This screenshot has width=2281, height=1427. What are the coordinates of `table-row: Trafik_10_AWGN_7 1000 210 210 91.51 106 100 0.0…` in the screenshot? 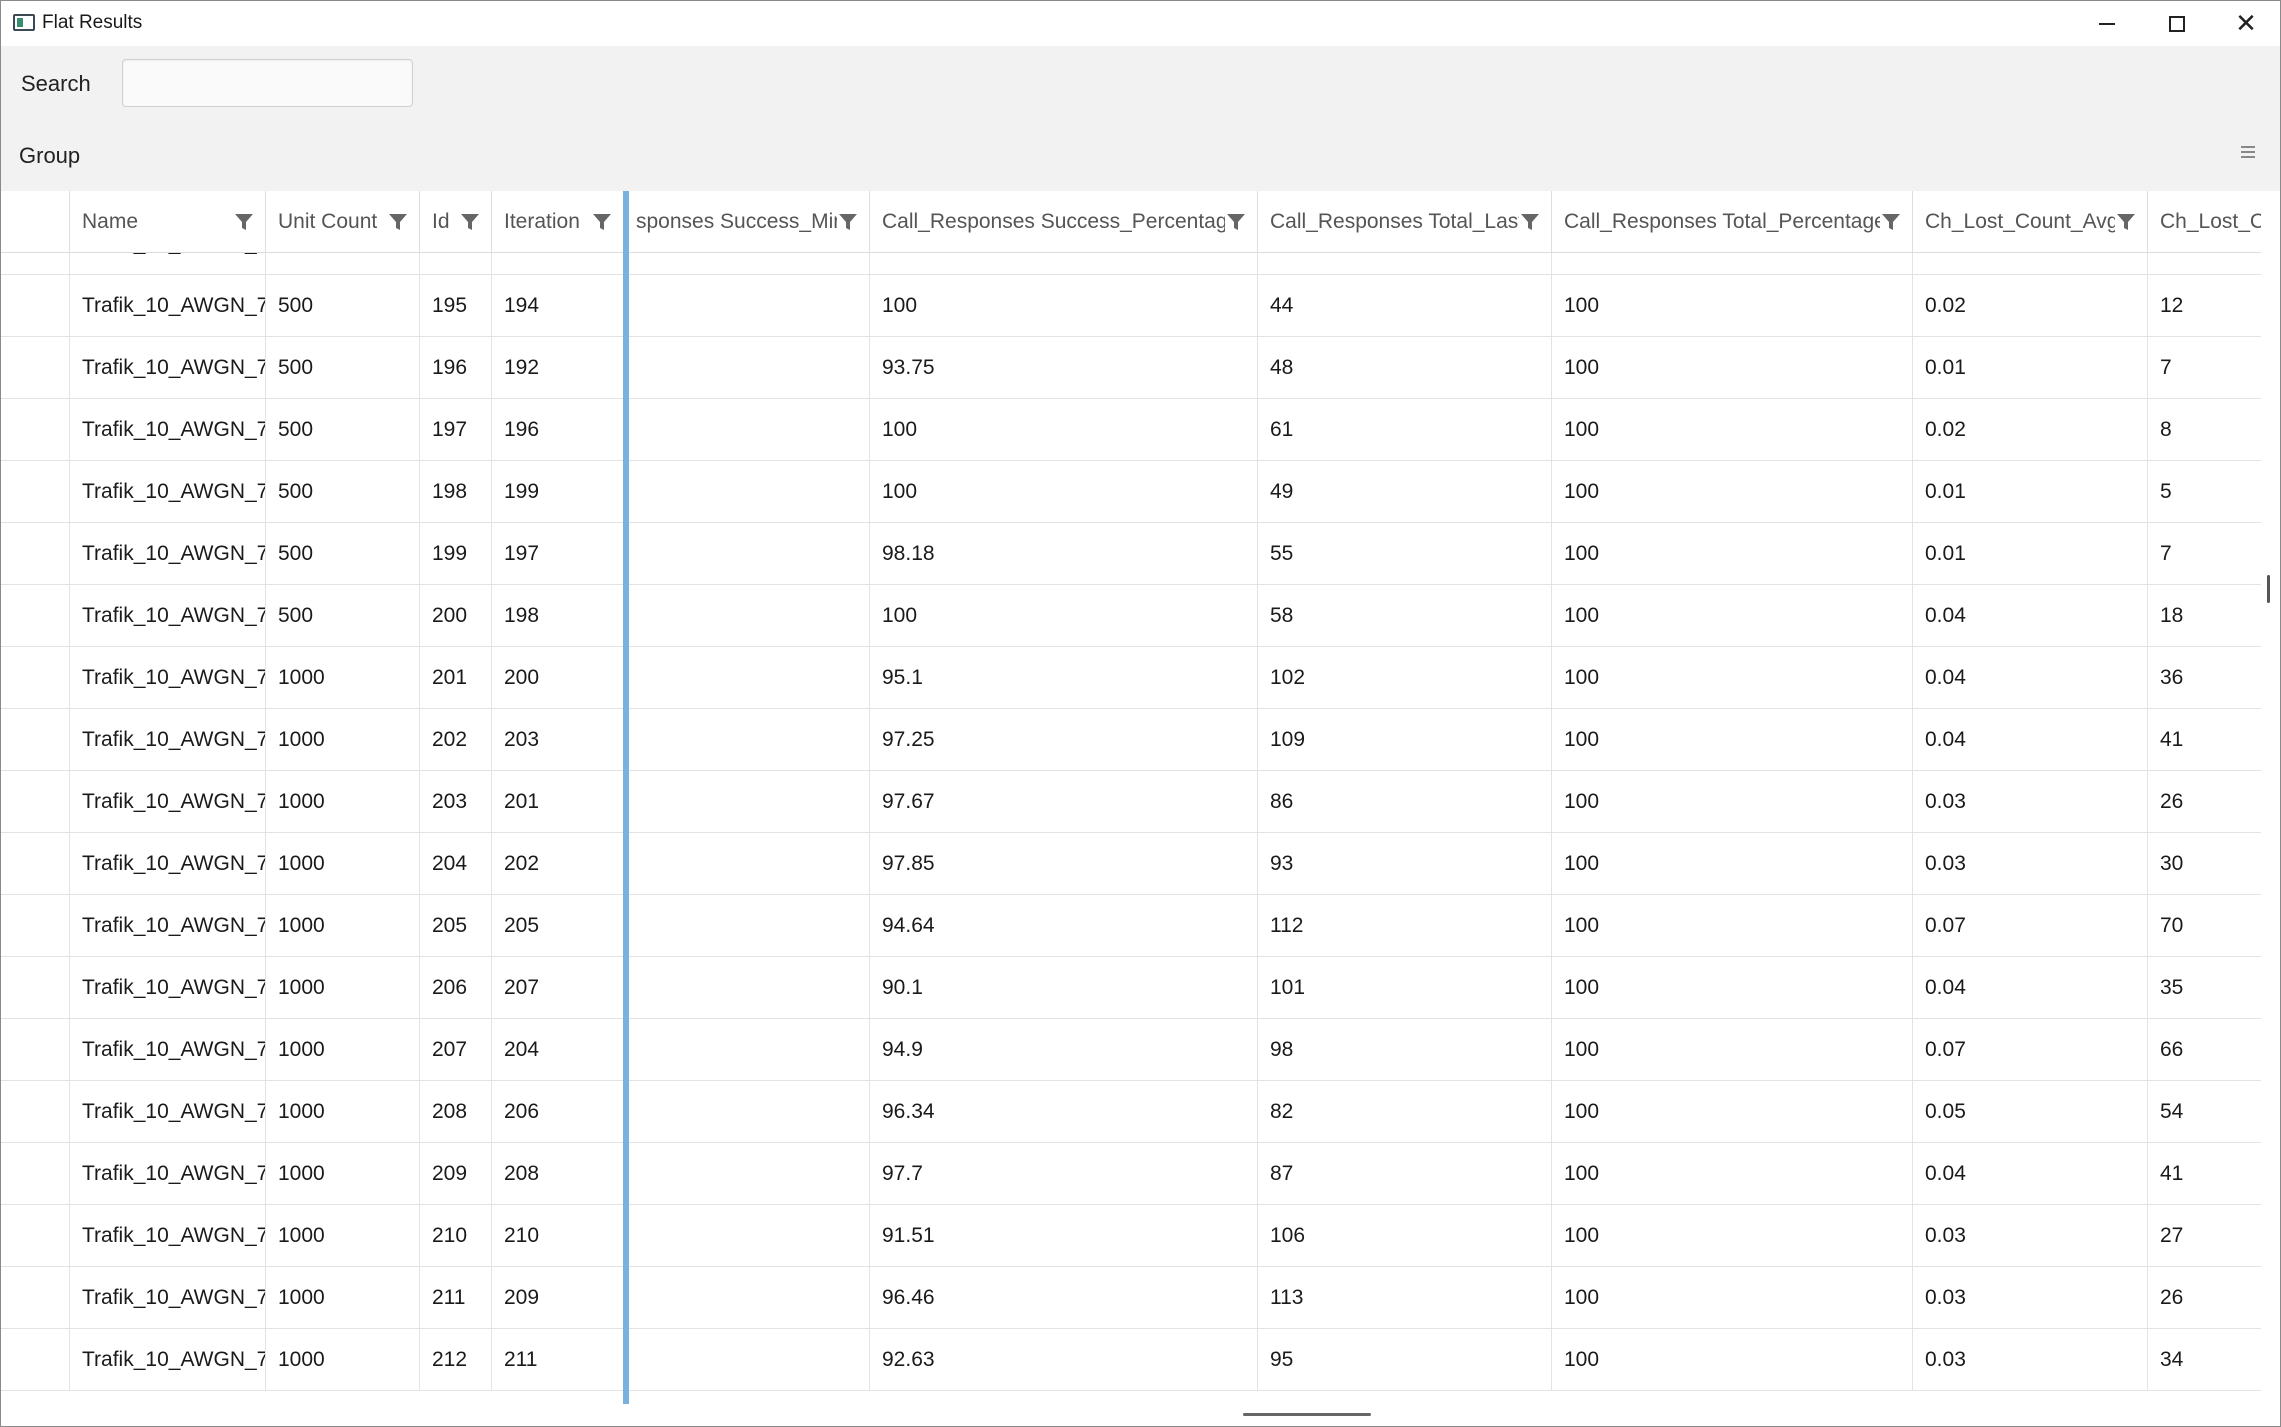 It's located at (1131, 1236).